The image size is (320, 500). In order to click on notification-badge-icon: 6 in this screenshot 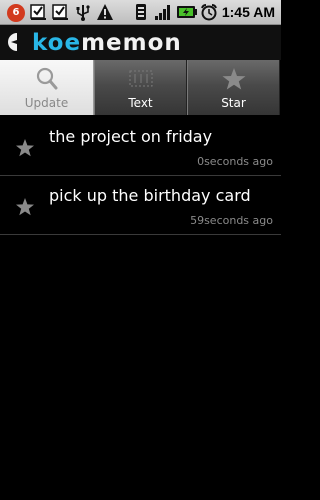, I will do `click(16, 13)`.